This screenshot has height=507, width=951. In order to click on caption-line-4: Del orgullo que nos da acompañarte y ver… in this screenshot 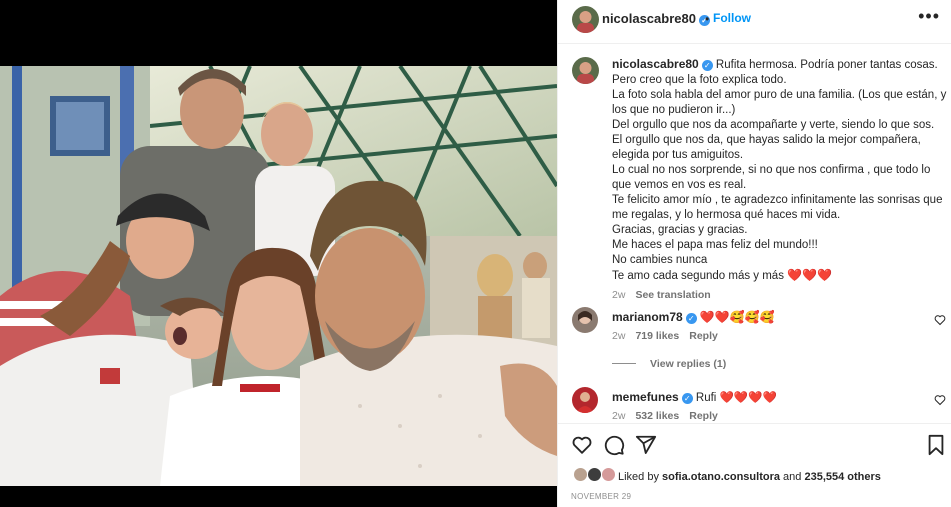, I will do `click(773, 125)`.